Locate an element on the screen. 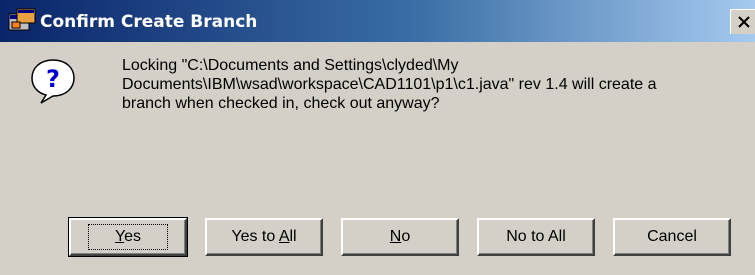  no-to-all-button-label: No to All is located at coordinates (536, 236).